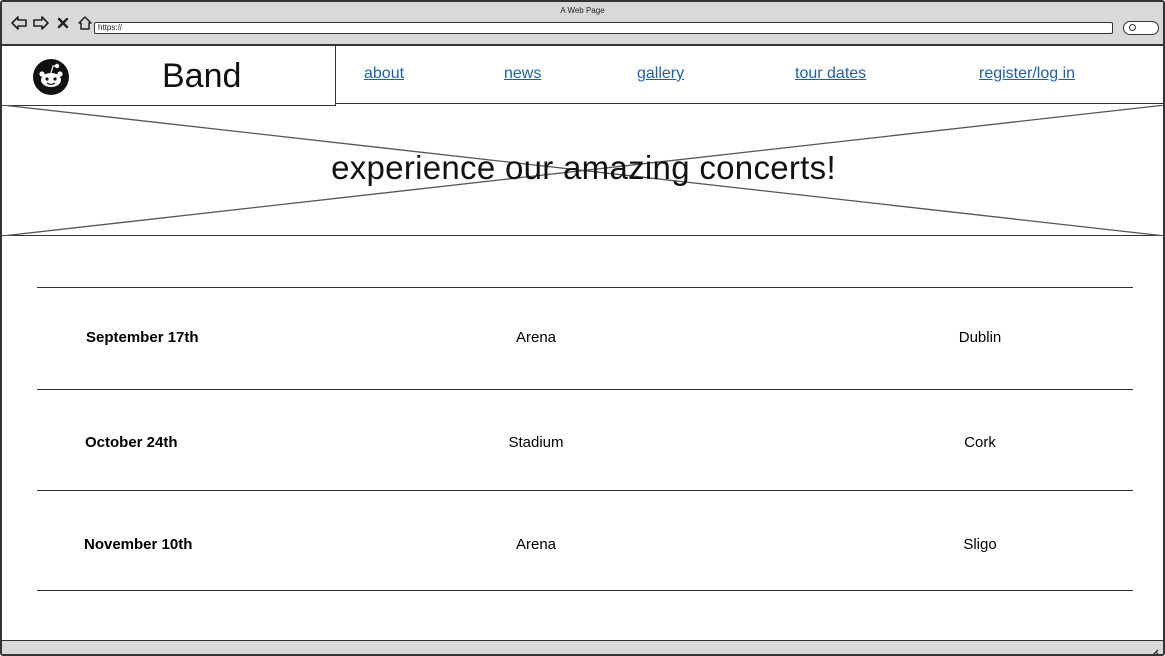  I want to click on table-row: November 10th Arena Sligo, so click(582, 551).